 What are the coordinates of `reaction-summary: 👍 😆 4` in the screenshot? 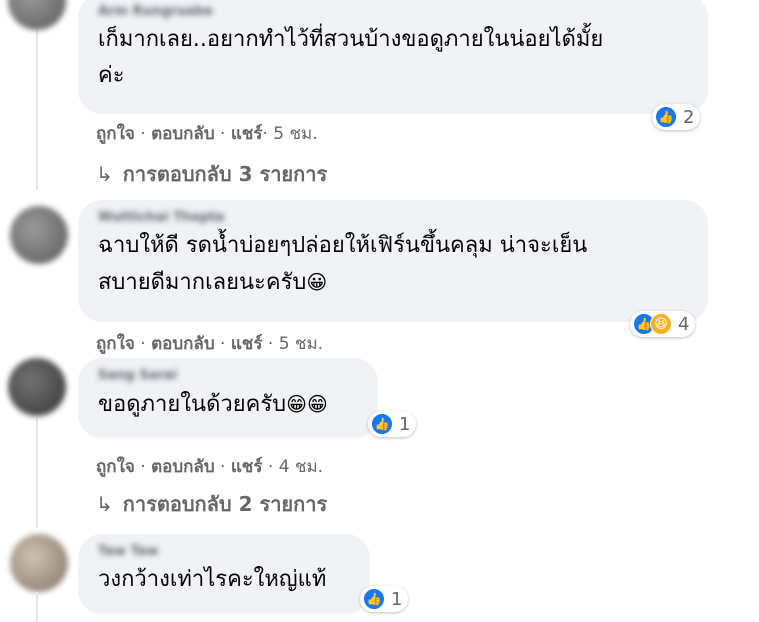 It's located at (663, 324).